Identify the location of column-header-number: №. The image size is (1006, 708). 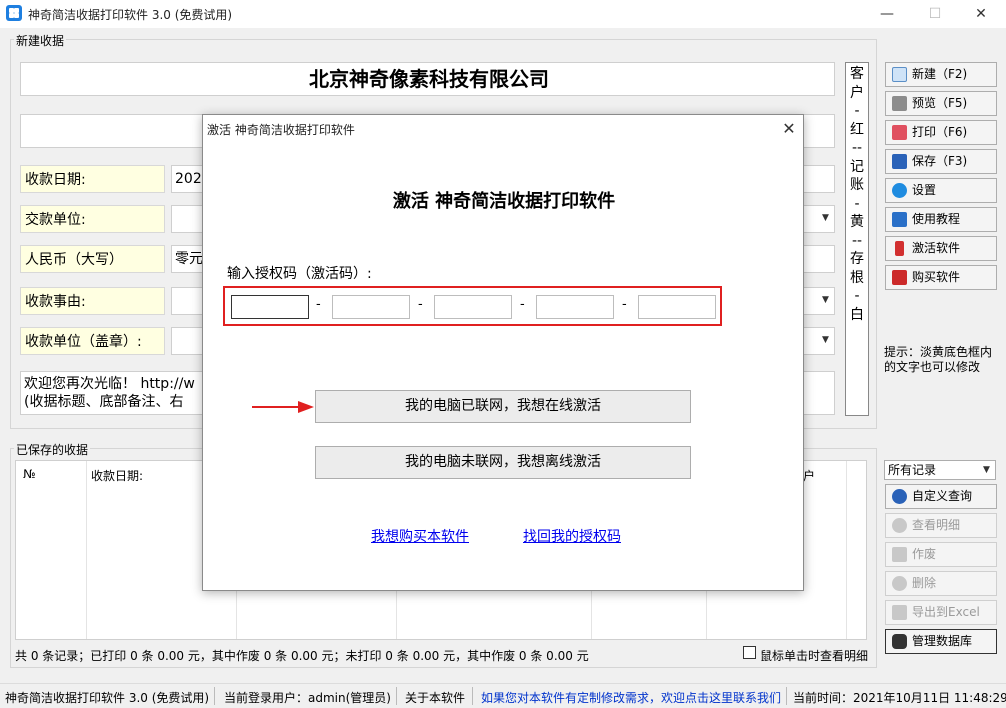
(29, 474).